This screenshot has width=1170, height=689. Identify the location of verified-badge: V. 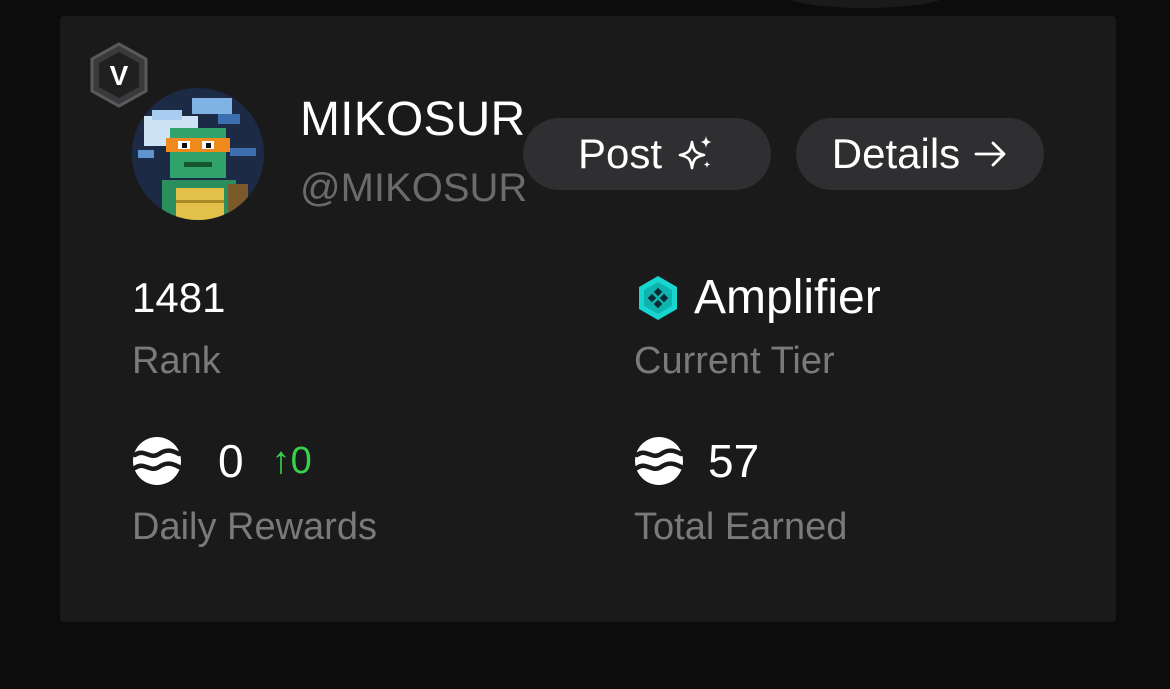
(119, 75).